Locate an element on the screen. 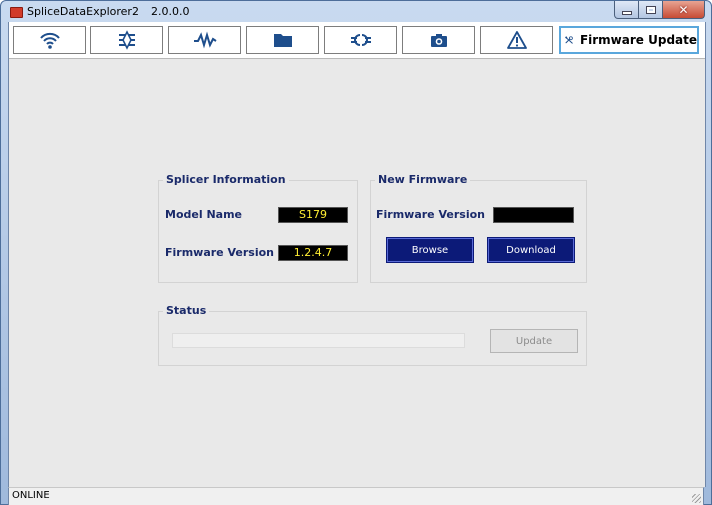  wifi-icon is located at coordinates (49, 40).